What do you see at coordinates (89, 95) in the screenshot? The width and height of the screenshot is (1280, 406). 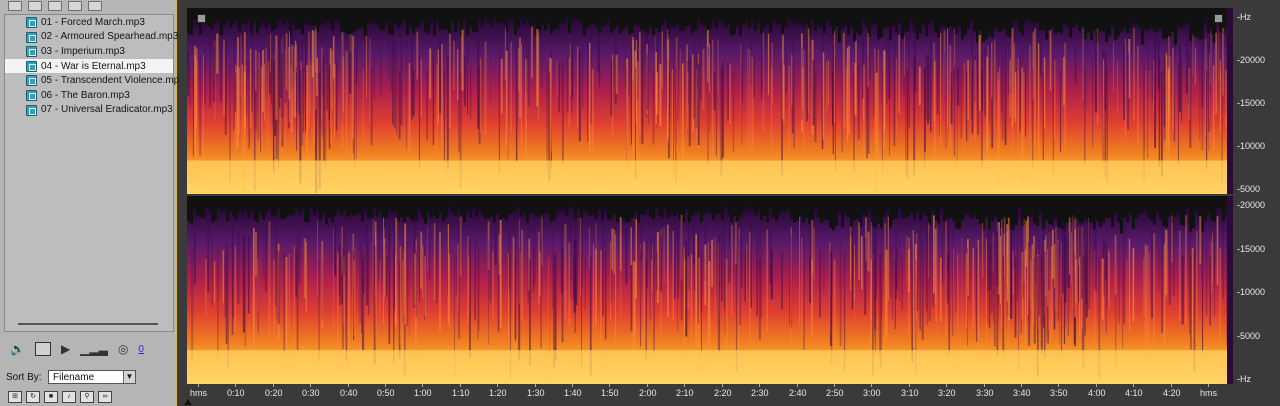 I see `file-list-item: 06 - The Baron.mp3` at bounding box center [89, 95].